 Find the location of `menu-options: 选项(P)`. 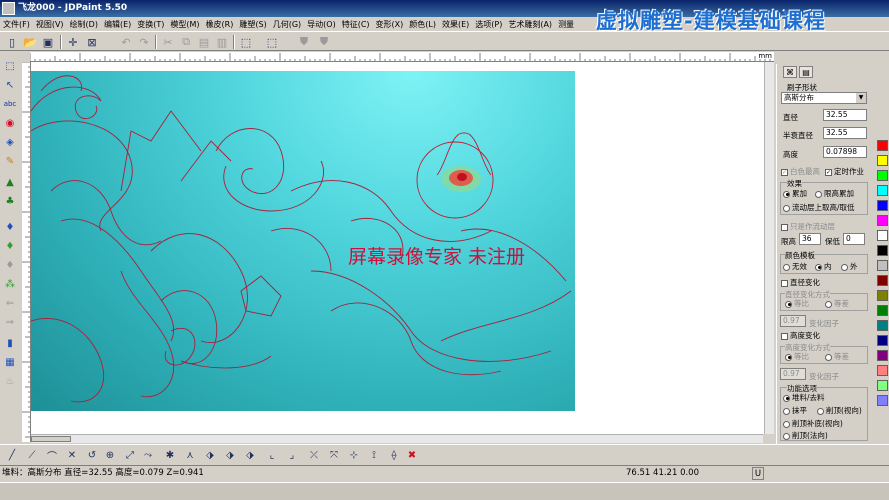

menu-options: 选项(P) is located at coordinates (488, 24).